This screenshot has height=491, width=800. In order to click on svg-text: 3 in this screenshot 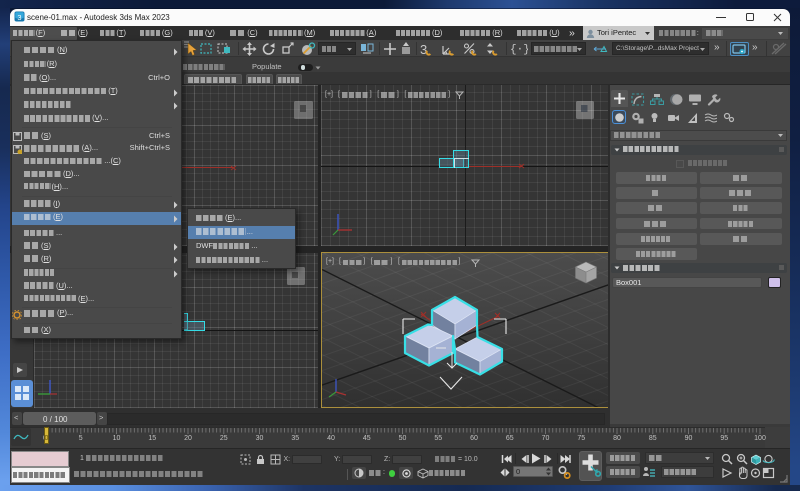, I will do `click(19, 17)`.